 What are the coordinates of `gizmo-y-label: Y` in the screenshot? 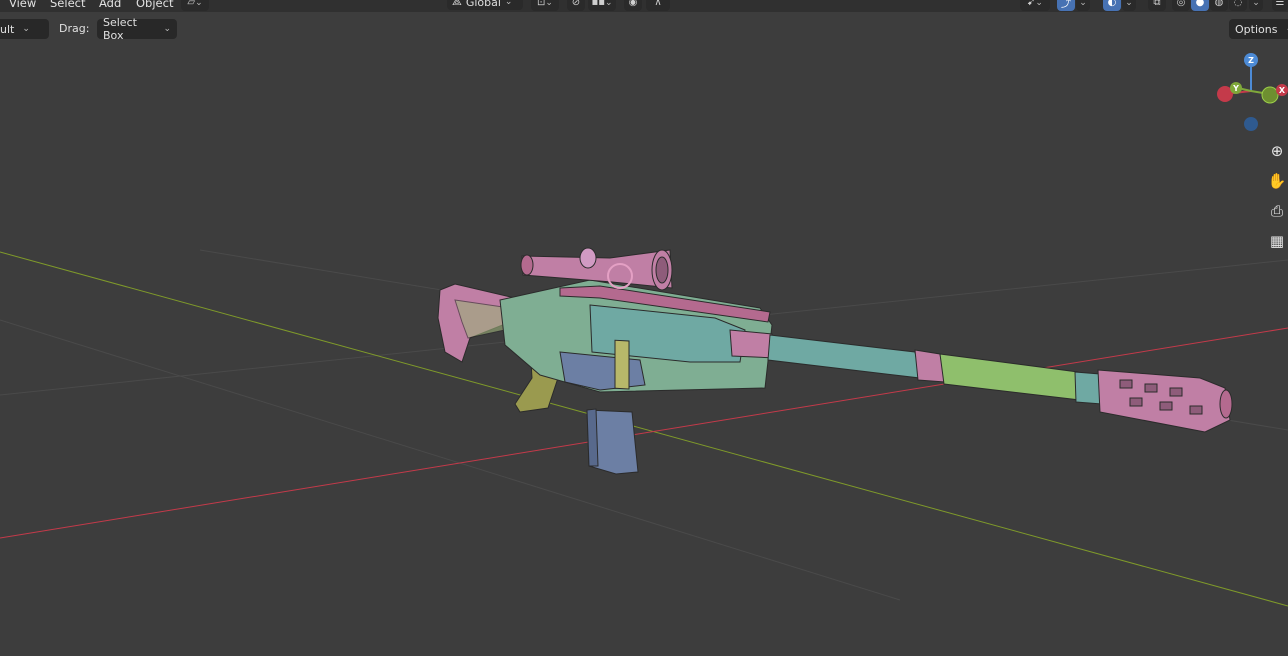 It's located at (1235, 88).